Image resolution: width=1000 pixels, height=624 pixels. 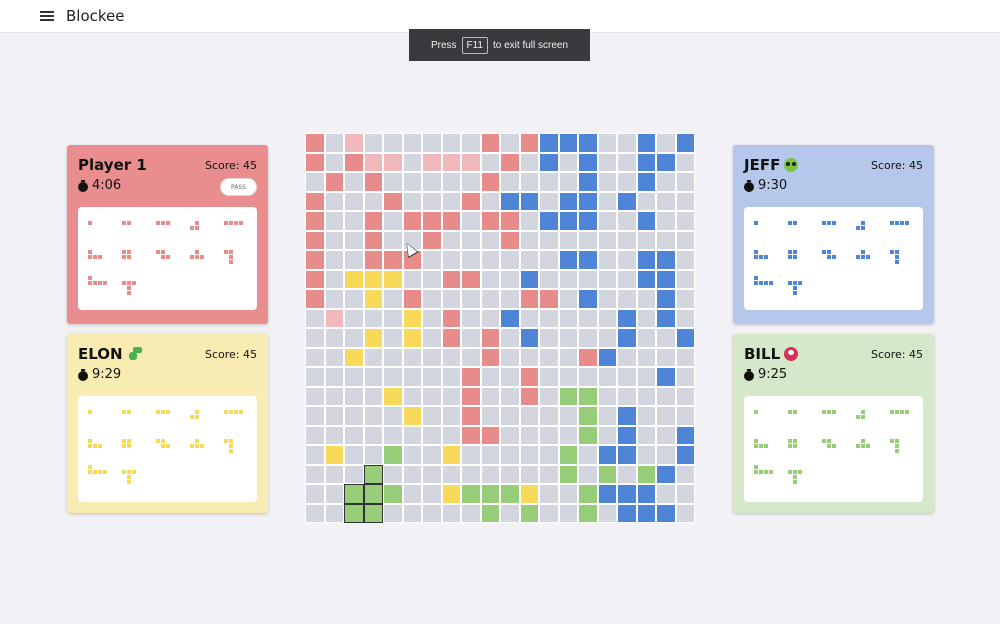 I want to click on pass-button: PASS, so click(x=238, y=187).